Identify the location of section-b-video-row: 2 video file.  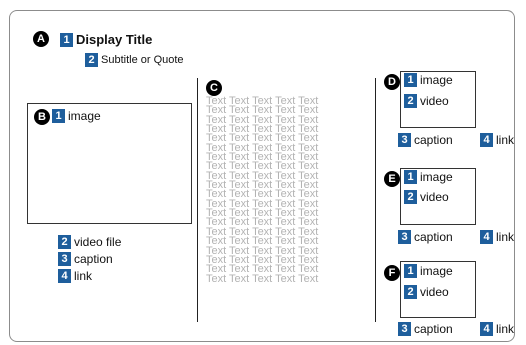
(89, 242).